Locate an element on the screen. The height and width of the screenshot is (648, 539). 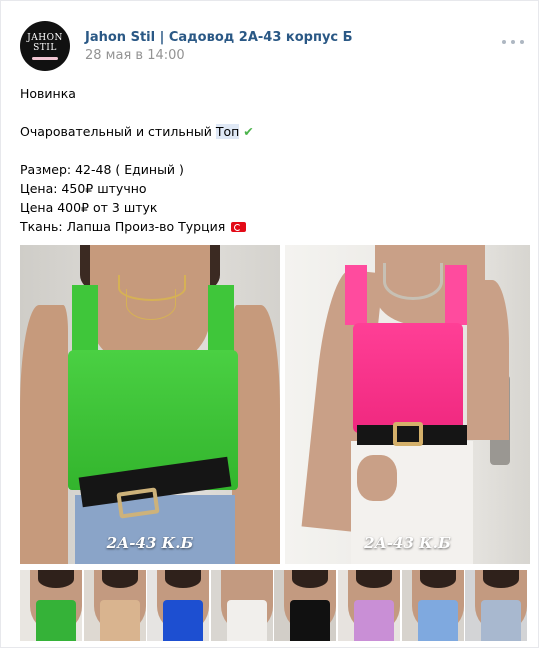
pink-tank-top is located at coordinates (408, 378).